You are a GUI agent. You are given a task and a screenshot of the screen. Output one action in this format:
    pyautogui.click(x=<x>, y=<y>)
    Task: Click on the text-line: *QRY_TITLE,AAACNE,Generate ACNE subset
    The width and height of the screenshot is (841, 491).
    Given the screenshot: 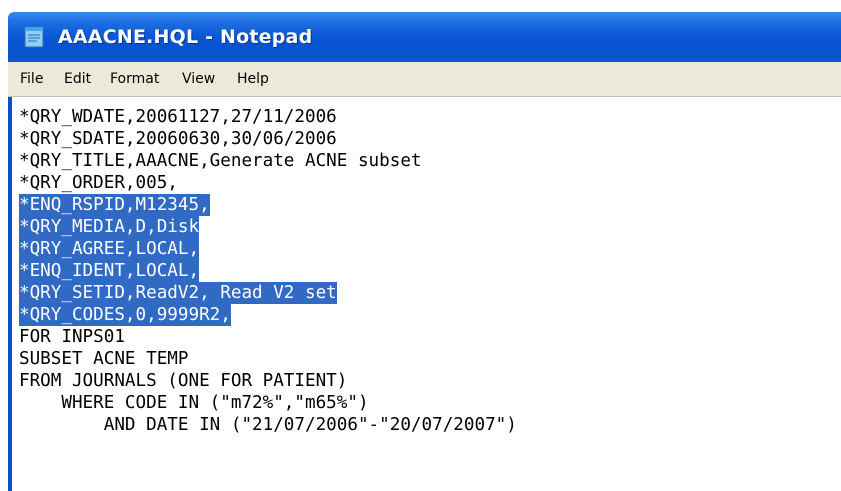 What is the action you would take?
    pyautogui.click(x=220, y=161)
    